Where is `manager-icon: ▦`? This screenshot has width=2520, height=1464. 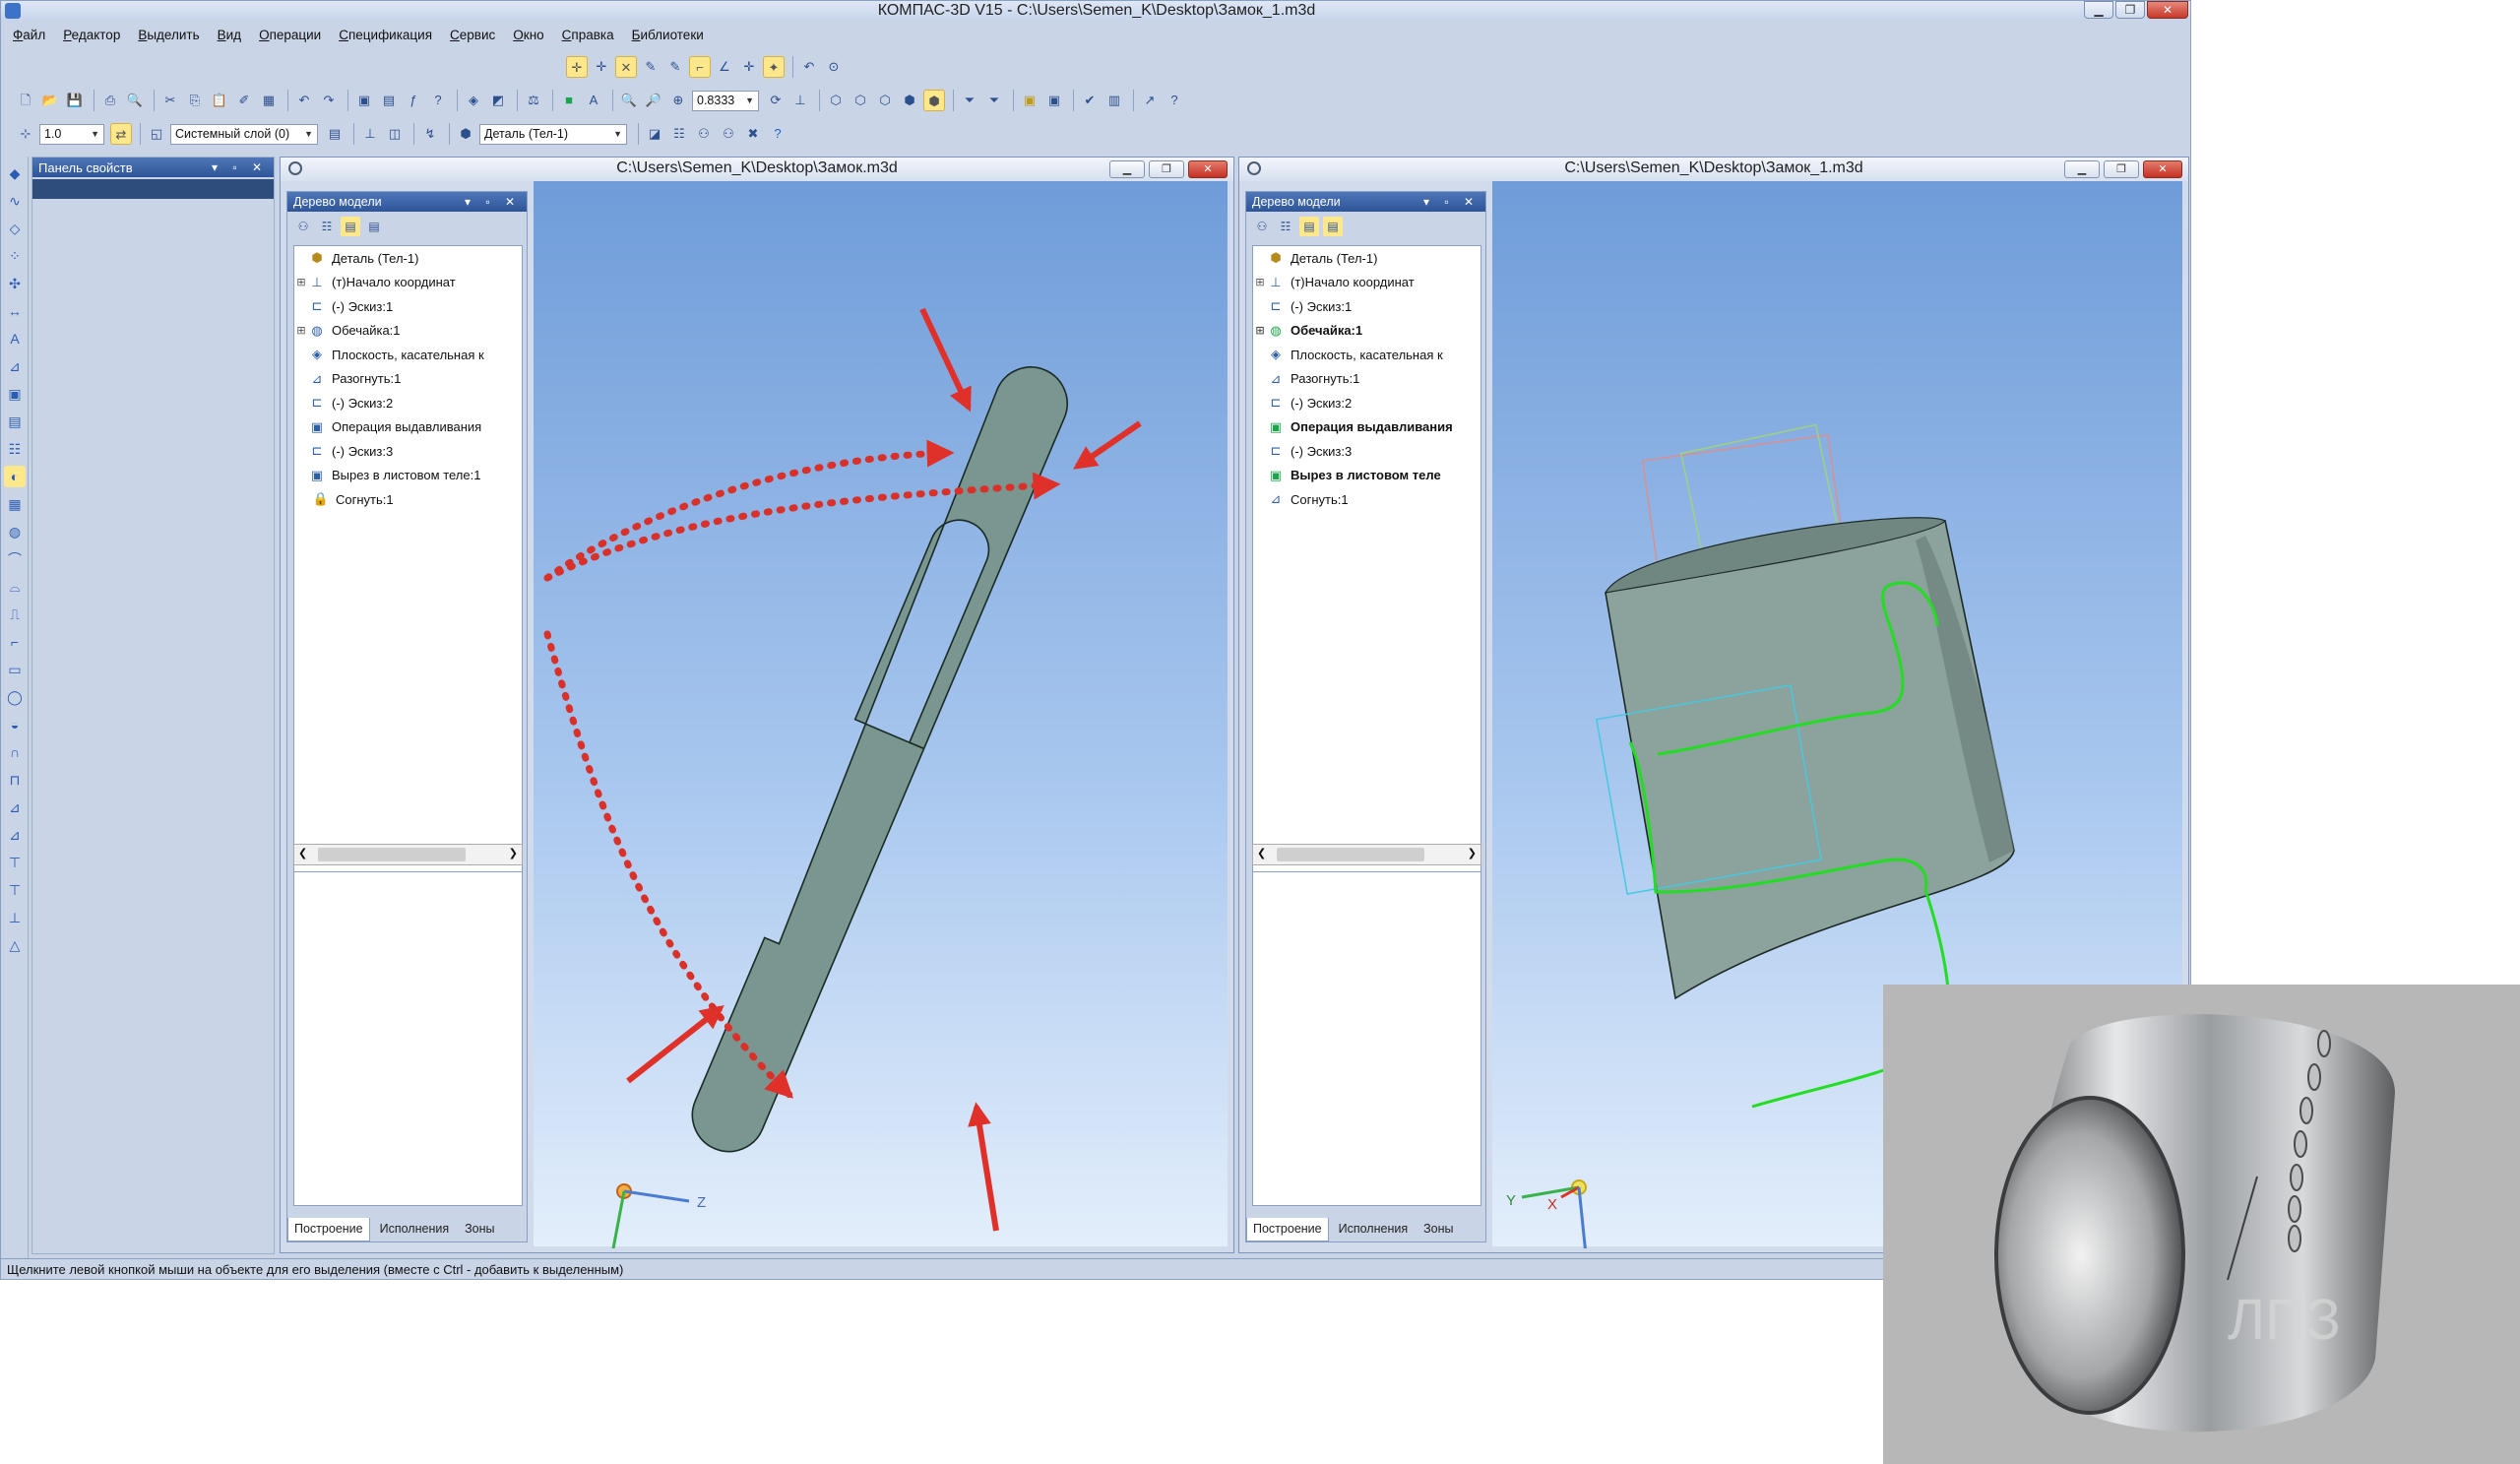
manager-icon: ▦ is located at coordinates (269, 101).